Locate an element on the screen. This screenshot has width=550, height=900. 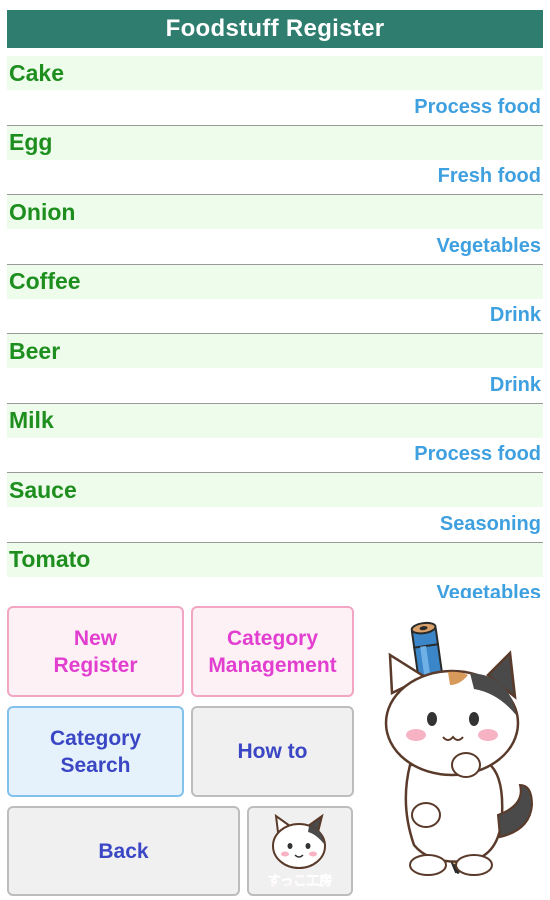
category-management-button: Category Management is located at coordinates (272, 651).